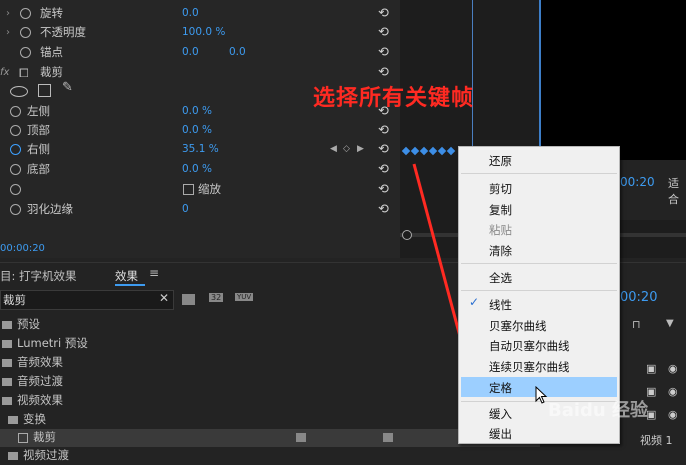 This screenshot has height=465, width=686. What do you see at coordinates (529, 367) in the screenshot?
I see `menu-item-continuous-bezier: 连续贝塞尔曲线` at bounding box center [529, 367].